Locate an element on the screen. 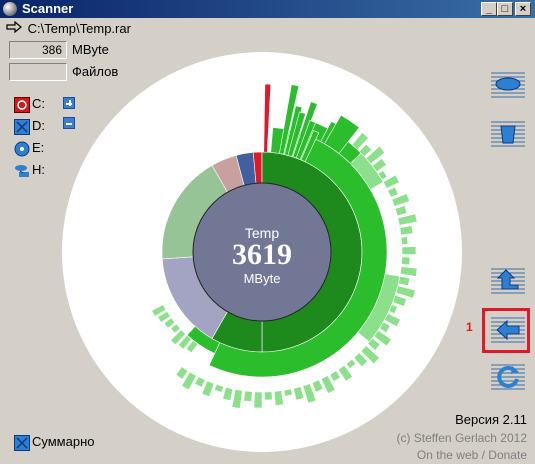 This screenshot has width=535, height=464. up-level-button is located at coordinates (508, 281).